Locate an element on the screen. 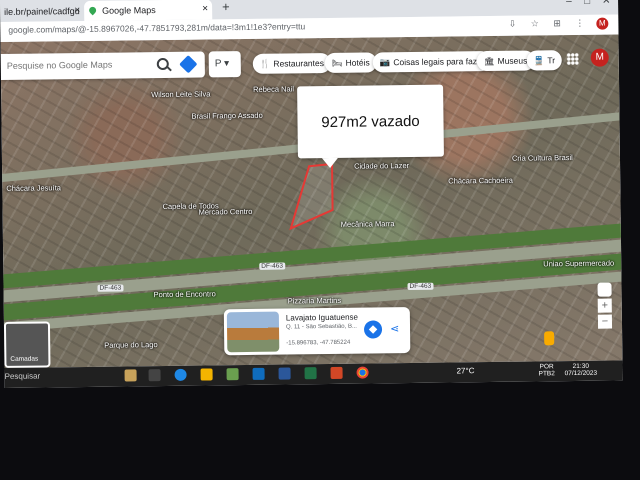  clock-date: 07/12/2023 is located at coordinates (581, 373).